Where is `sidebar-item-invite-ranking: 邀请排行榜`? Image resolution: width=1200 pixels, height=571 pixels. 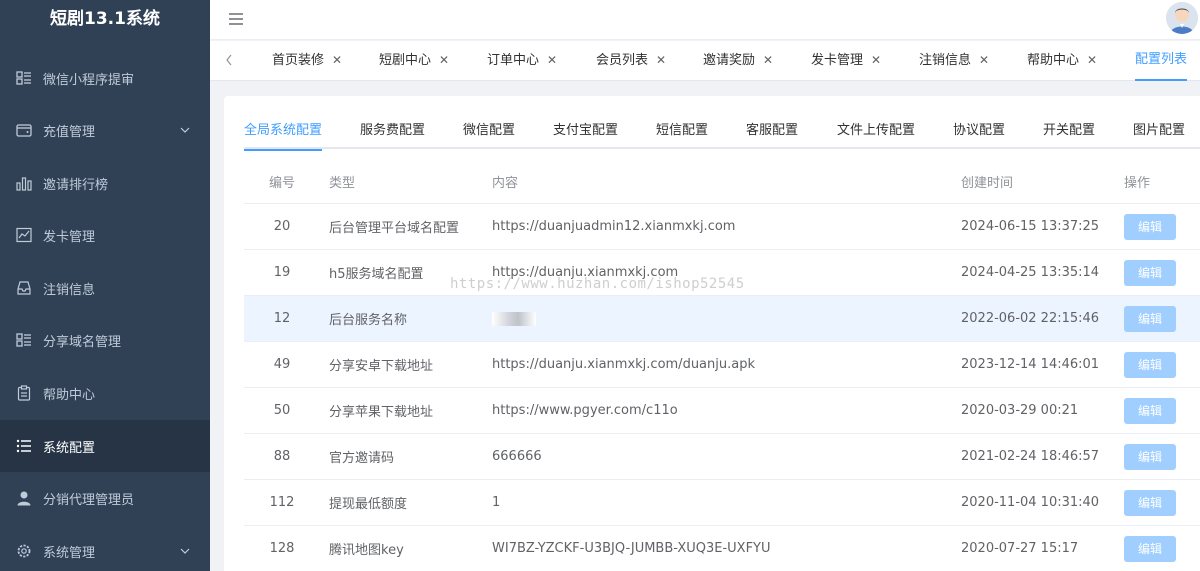 sidebar-item-invite-ranking: 邀请排行榜 is located at coordinates (105, 183).